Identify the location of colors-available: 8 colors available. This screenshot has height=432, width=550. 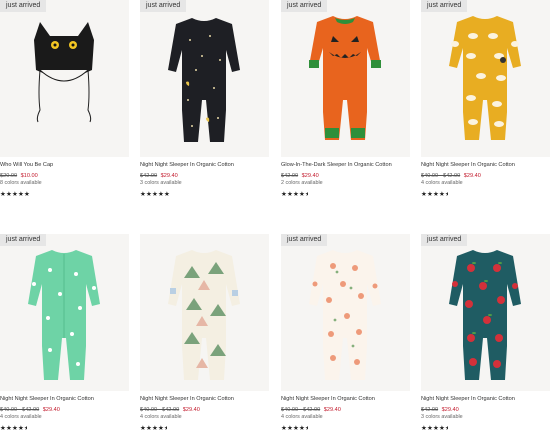
(64, 183).